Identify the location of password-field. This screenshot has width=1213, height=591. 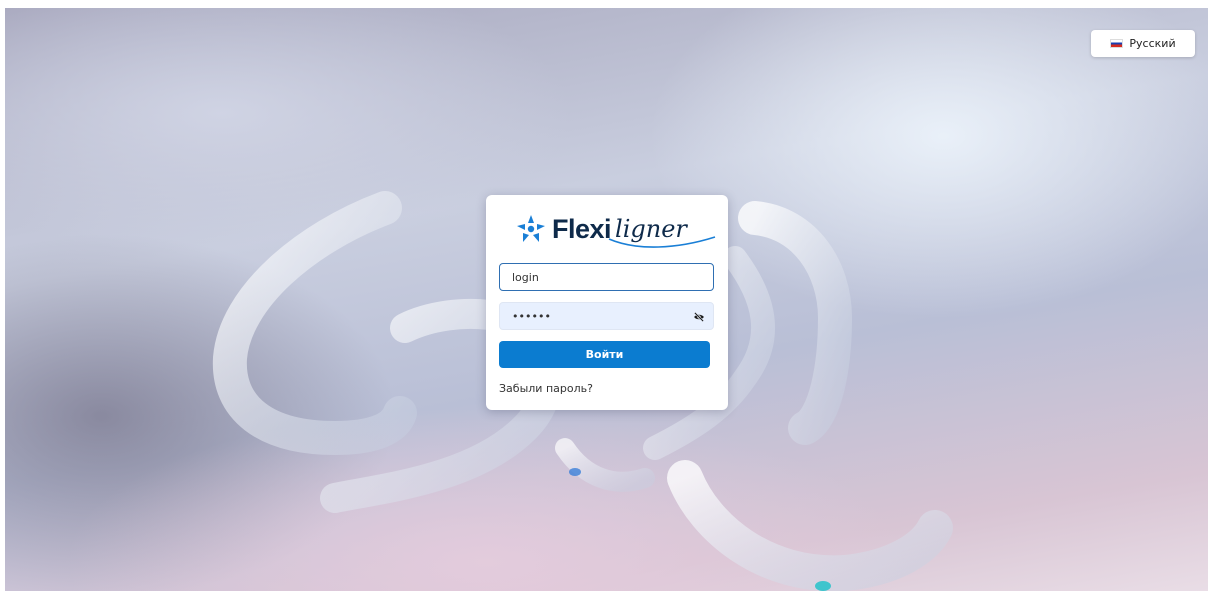
(606, 316).